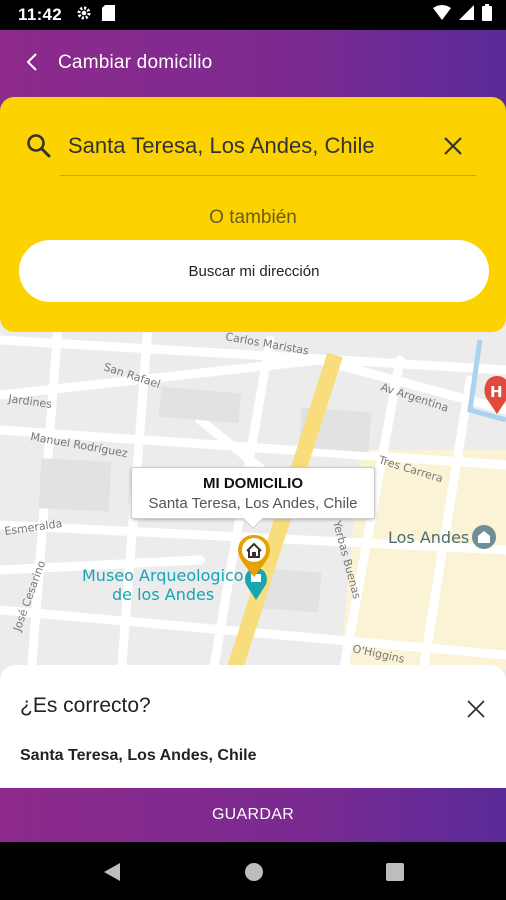  Describe the element at coordinates (395, 872) in the screenshot. I see `recents-square-icon` at that location.